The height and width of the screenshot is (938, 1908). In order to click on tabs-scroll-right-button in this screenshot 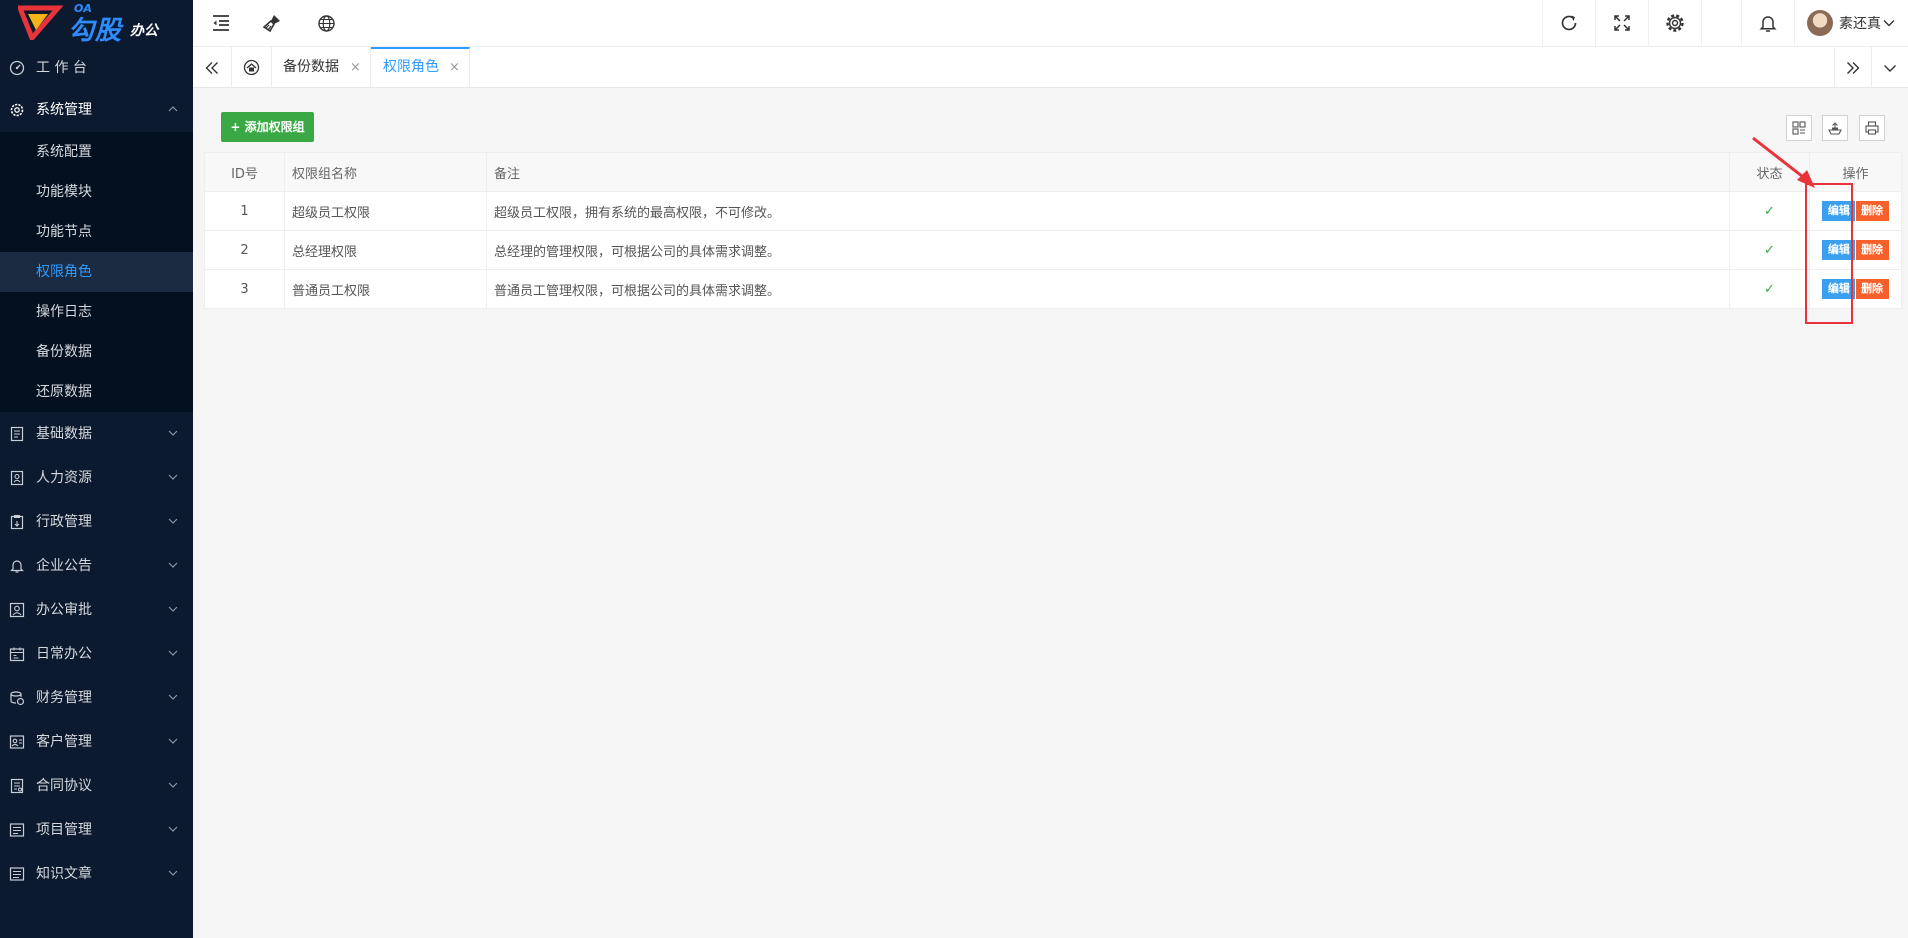, I will do `click(1852, 67)`.